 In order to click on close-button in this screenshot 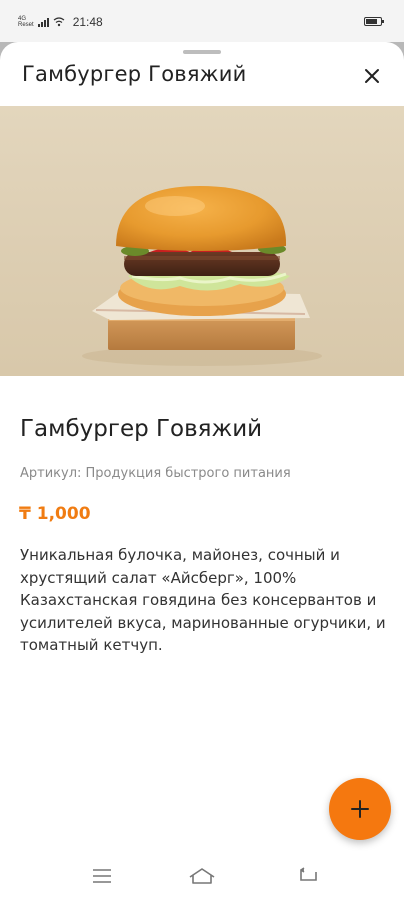, I will do `click(372, 76)`.